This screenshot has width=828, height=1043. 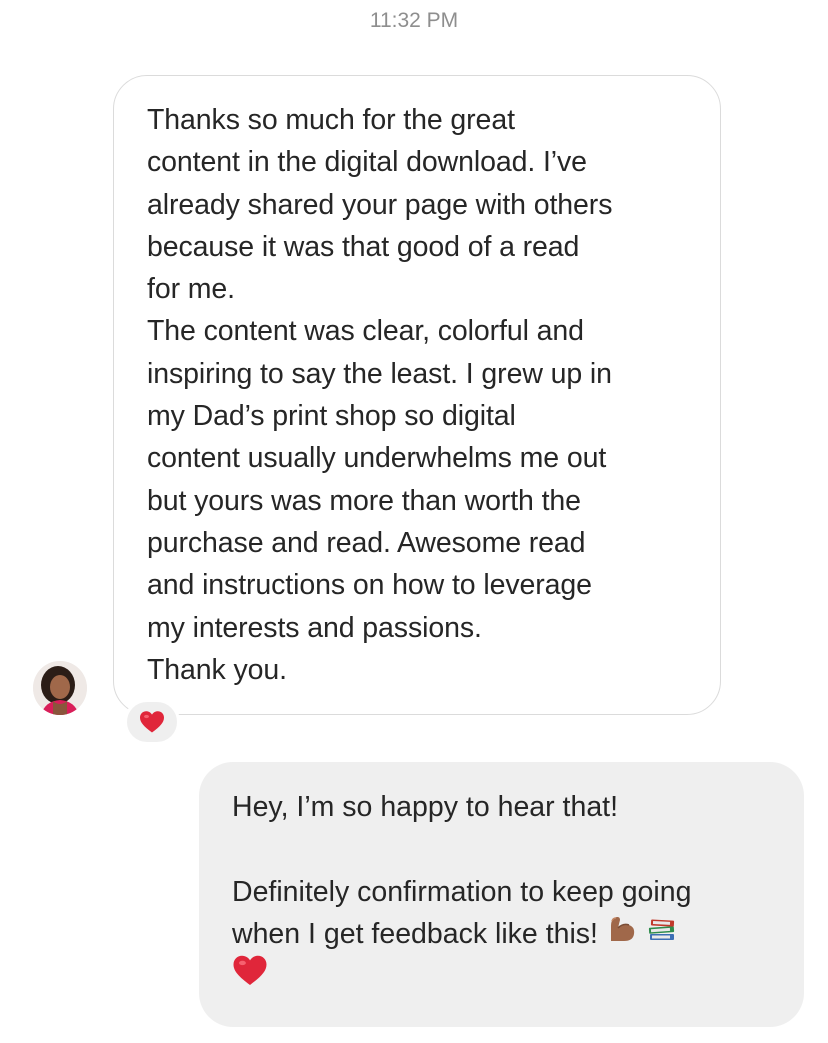 I want to click on sent-message-line-emoji, so click(x=508, y=976).